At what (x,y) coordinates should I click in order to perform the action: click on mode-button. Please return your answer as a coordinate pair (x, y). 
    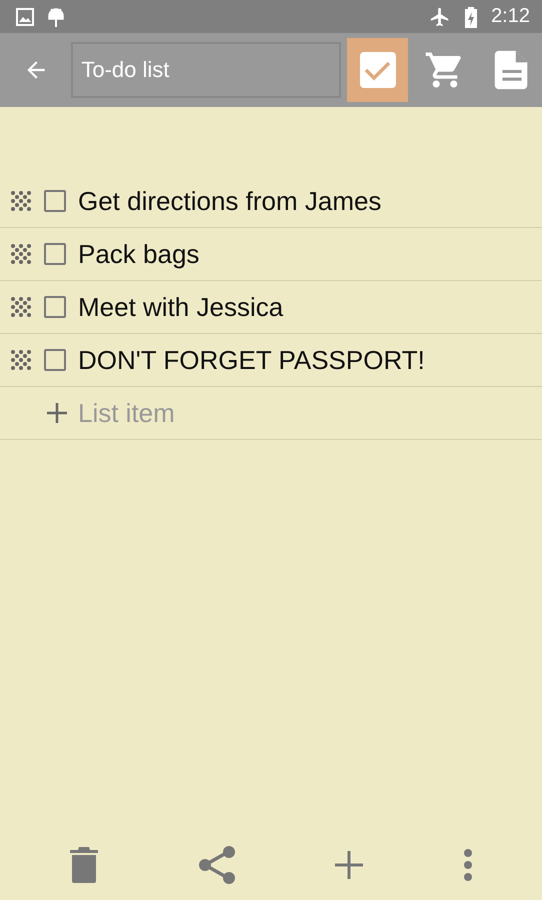
    Looking at the image, I should click on (377, 70).